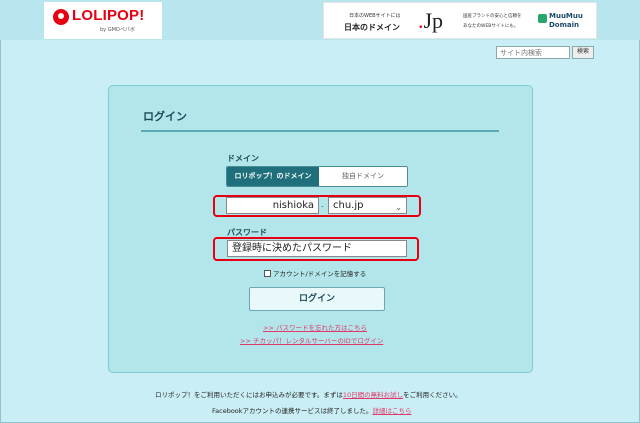 This screenshot has height=423, width=640. I want to click on lolipop-logo: LOLIPOP! by GMOペパボ, so click(103, 20).